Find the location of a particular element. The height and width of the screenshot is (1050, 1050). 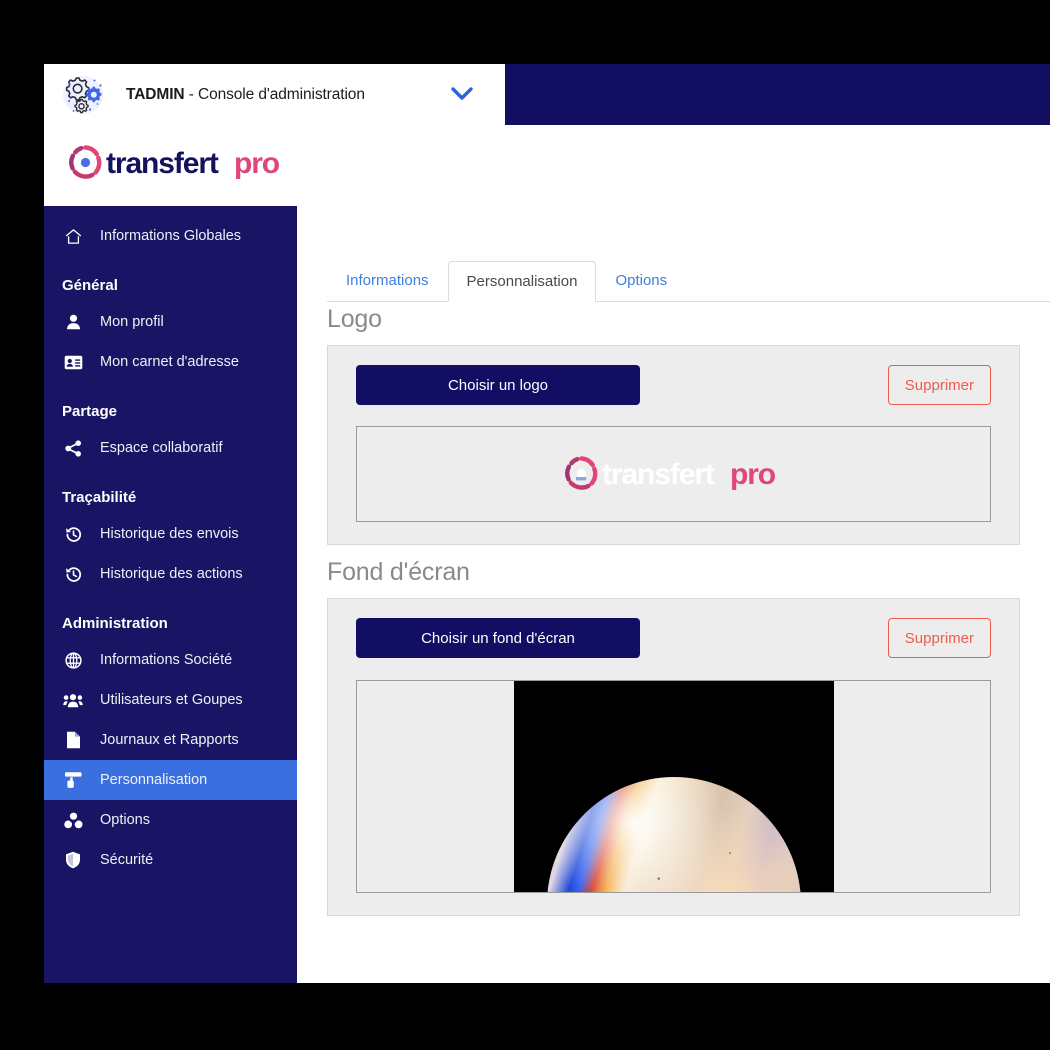

address-card-icon is located at coordinates (73, 362).